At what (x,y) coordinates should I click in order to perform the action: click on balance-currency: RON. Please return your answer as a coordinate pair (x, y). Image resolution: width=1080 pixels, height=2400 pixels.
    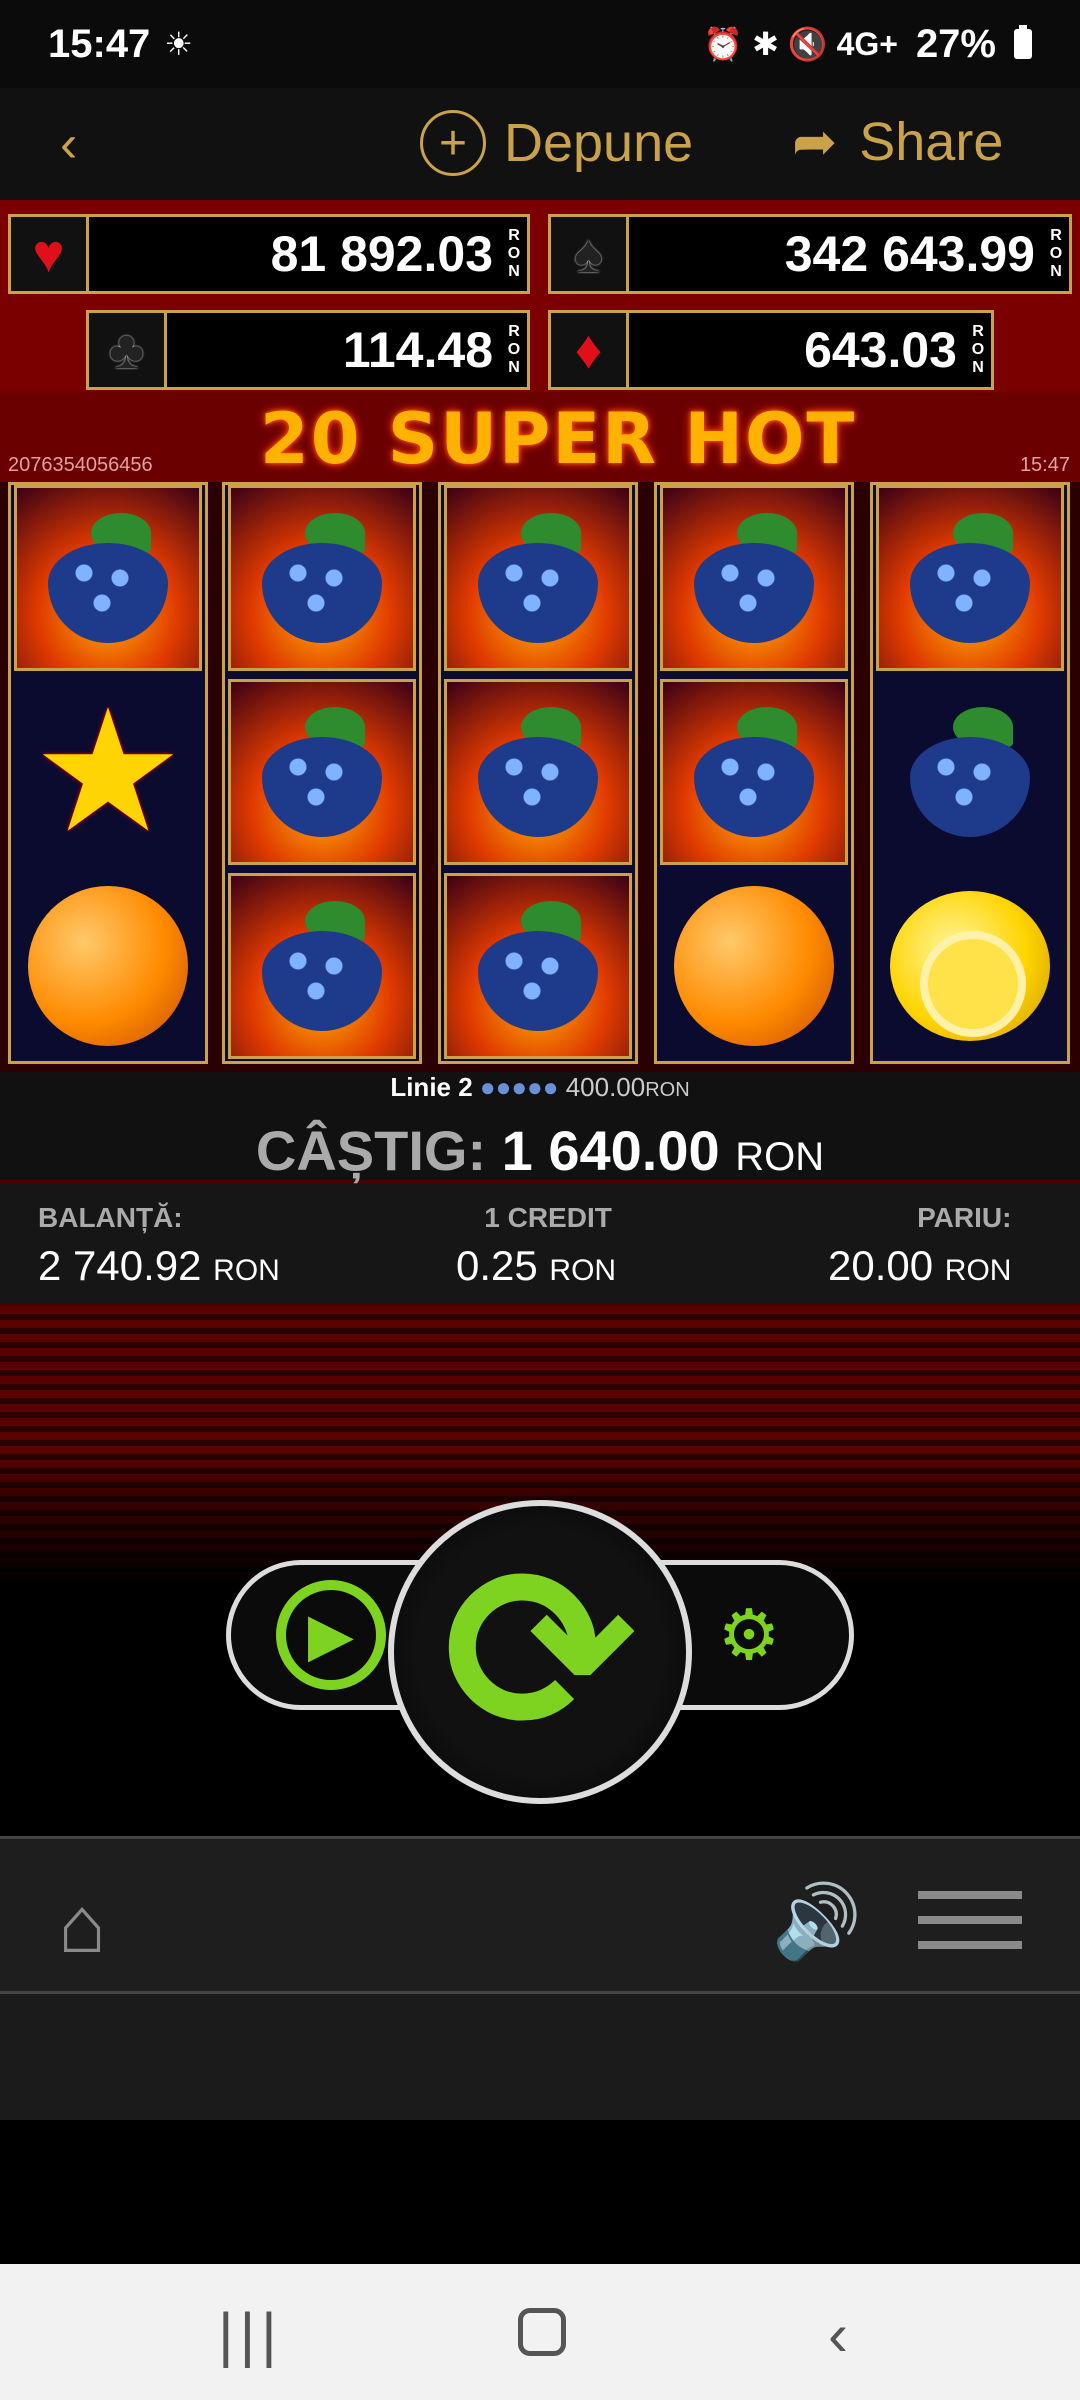
    Looking at the image, I should click on (246, 1270).